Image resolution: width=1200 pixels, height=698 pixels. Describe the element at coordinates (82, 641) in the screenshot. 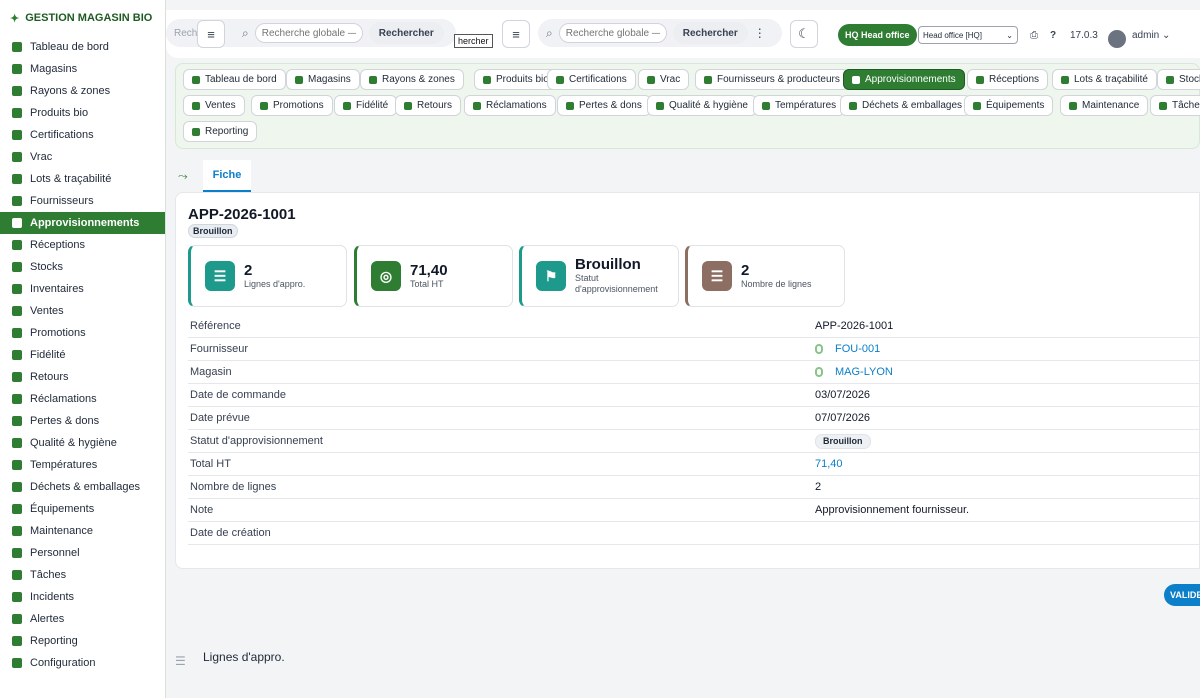

I see `sidebar-item: Reporting` at that location.